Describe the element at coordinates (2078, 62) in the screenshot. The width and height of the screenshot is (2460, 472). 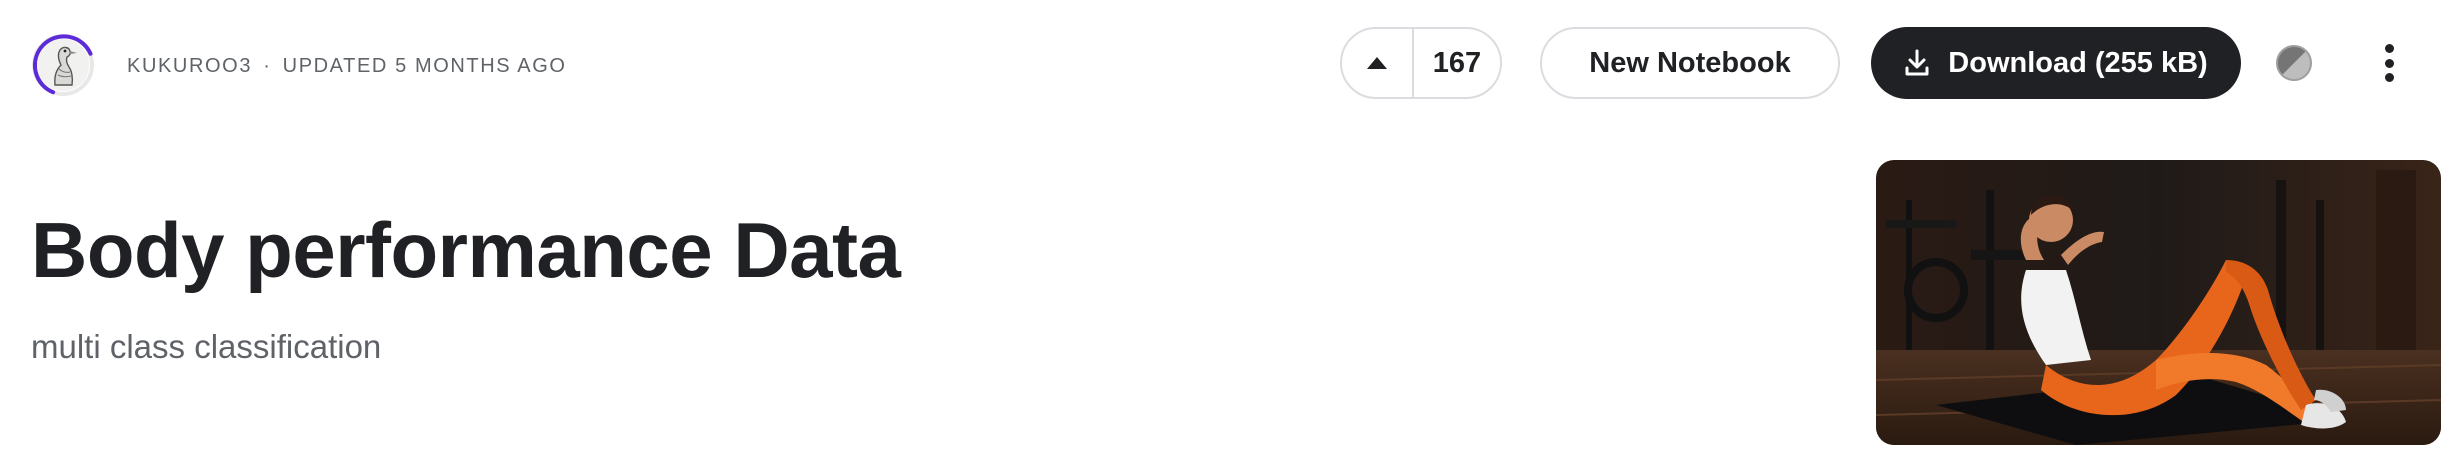
I see `download-label: Download (255 kB)` at that location.